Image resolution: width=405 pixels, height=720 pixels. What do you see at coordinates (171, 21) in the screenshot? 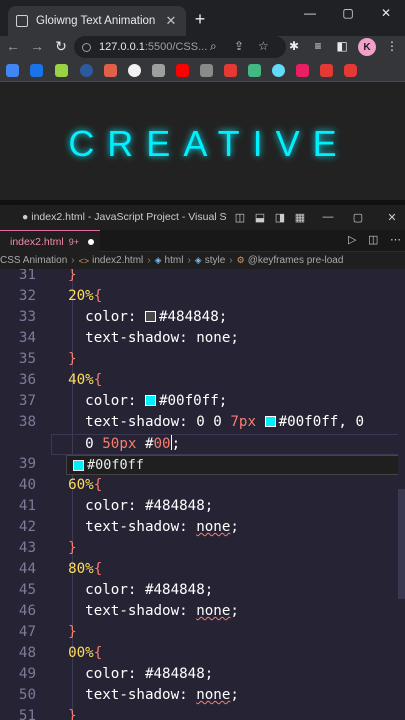
I see `close-tab-icon: ✕` at bounding box center [171, 21].